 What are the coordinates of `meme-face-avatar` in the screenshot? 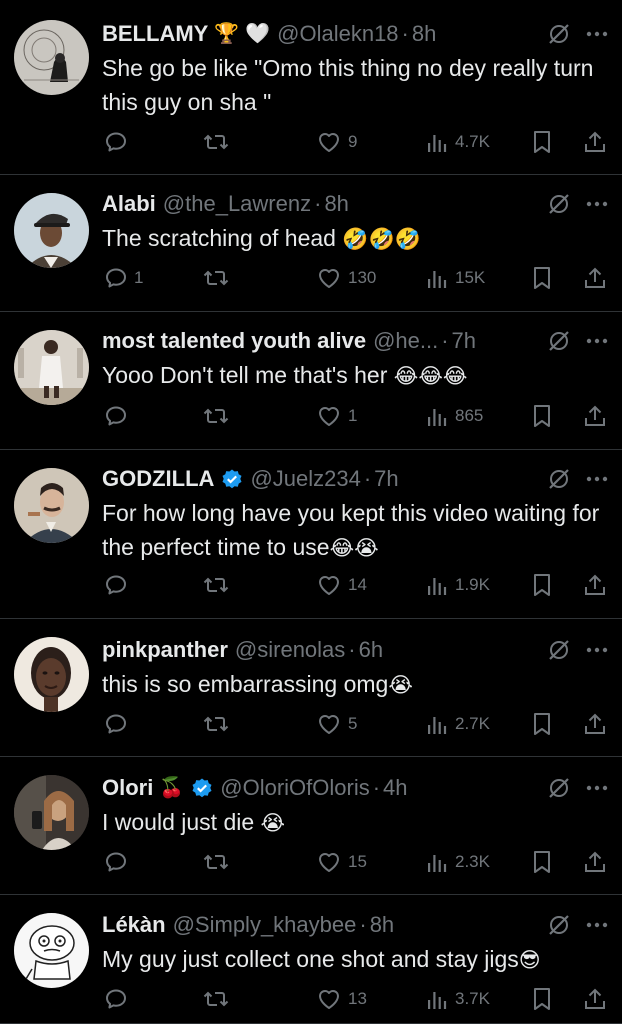 It's located at (51, 950).